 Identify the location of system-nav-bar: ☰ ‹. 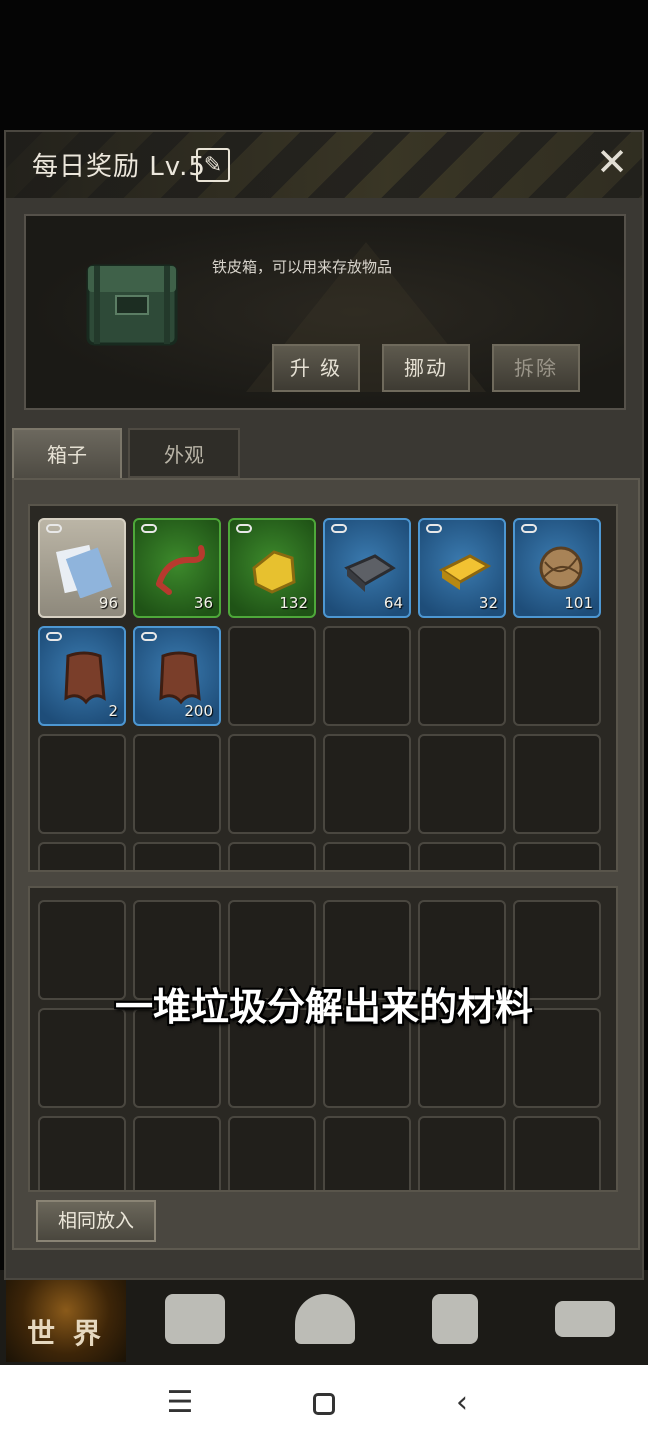
(324, 1402).